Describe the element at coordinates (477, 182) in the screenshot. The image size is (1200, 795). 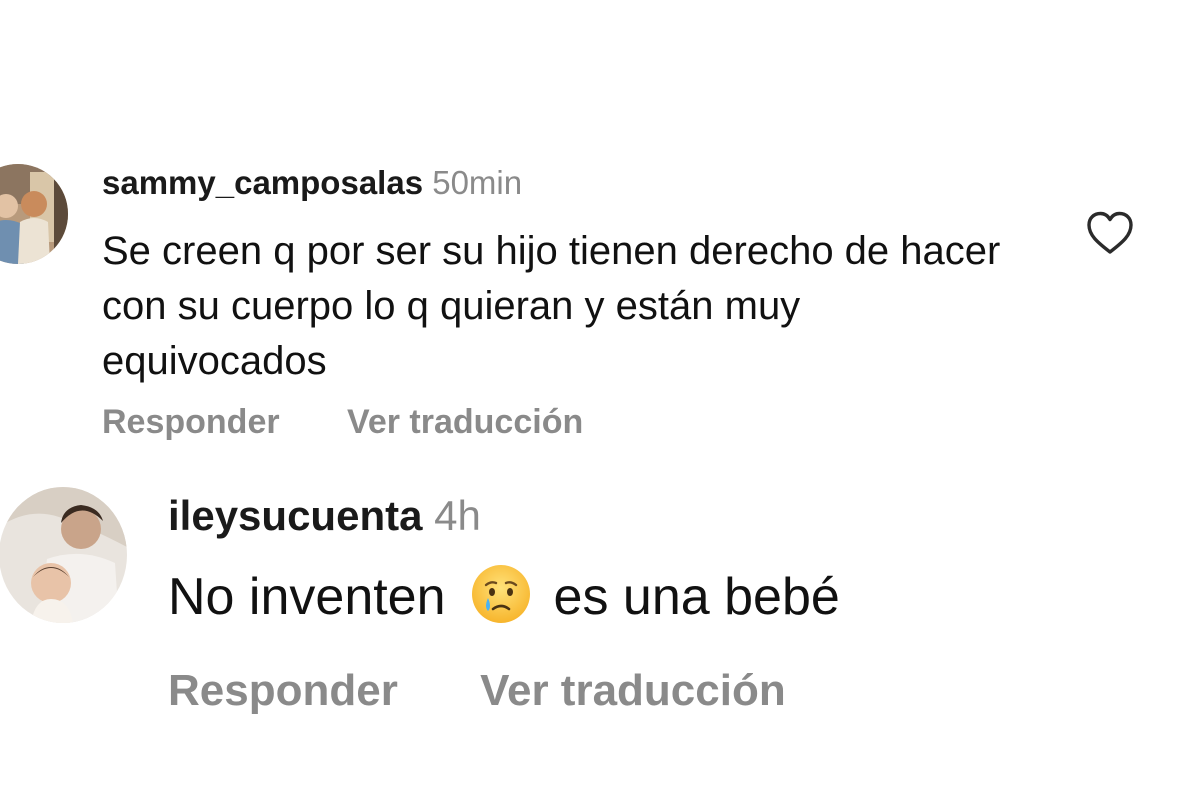
I see `comment-timestamp: 50min` at that location.